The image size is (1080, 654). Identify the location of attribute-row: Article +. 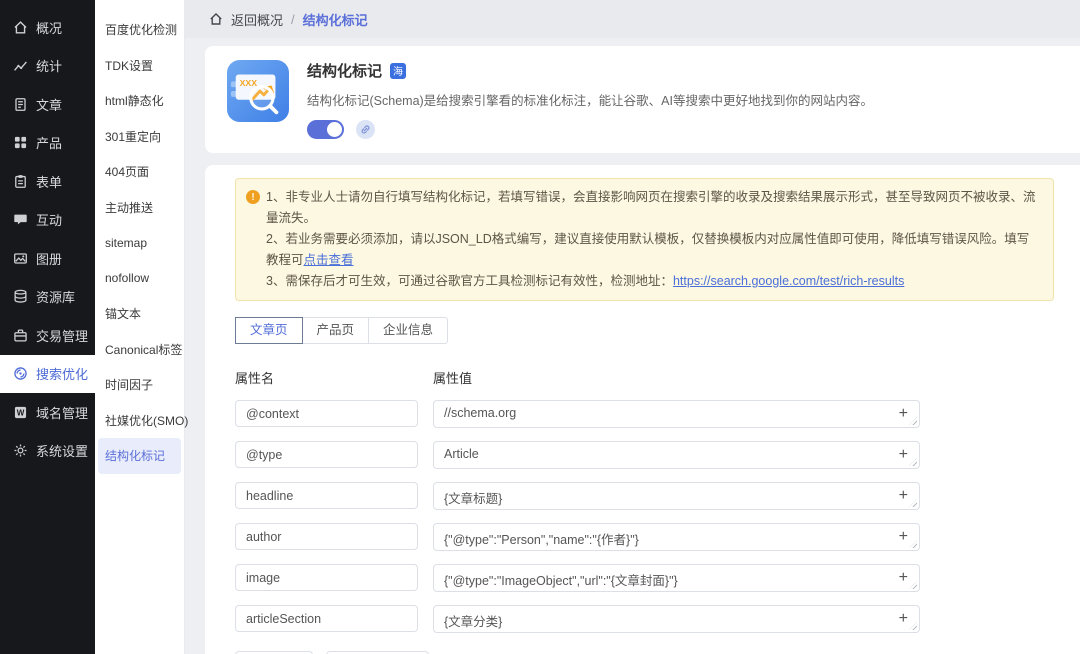
(644, 455).